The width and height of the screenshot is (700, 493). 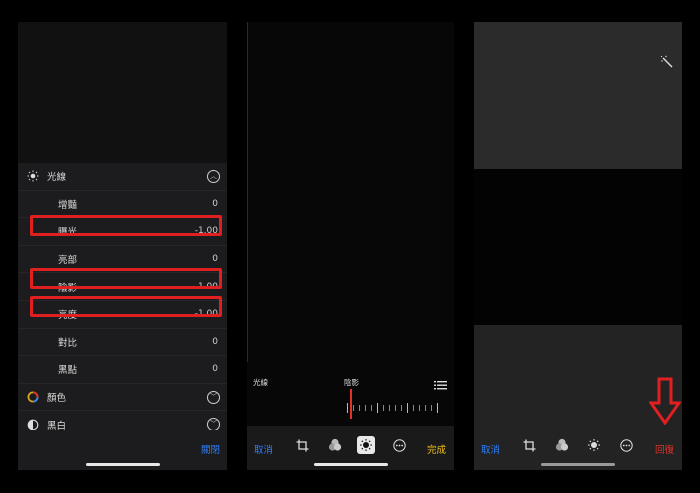 I want to click on close-button: 關閉, so click(x=210, y=449).